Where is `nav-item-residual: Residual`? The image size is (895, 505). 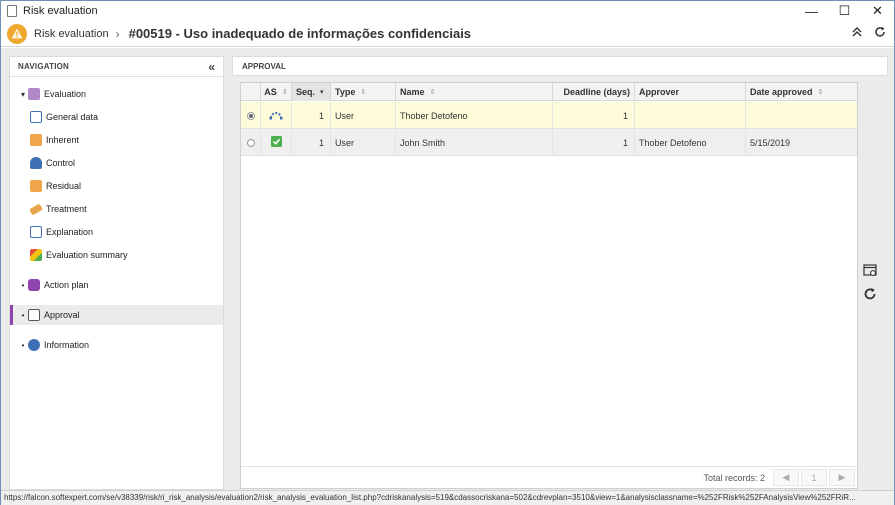
nav-item-residual: Residual is located at coordinates (116, 186).